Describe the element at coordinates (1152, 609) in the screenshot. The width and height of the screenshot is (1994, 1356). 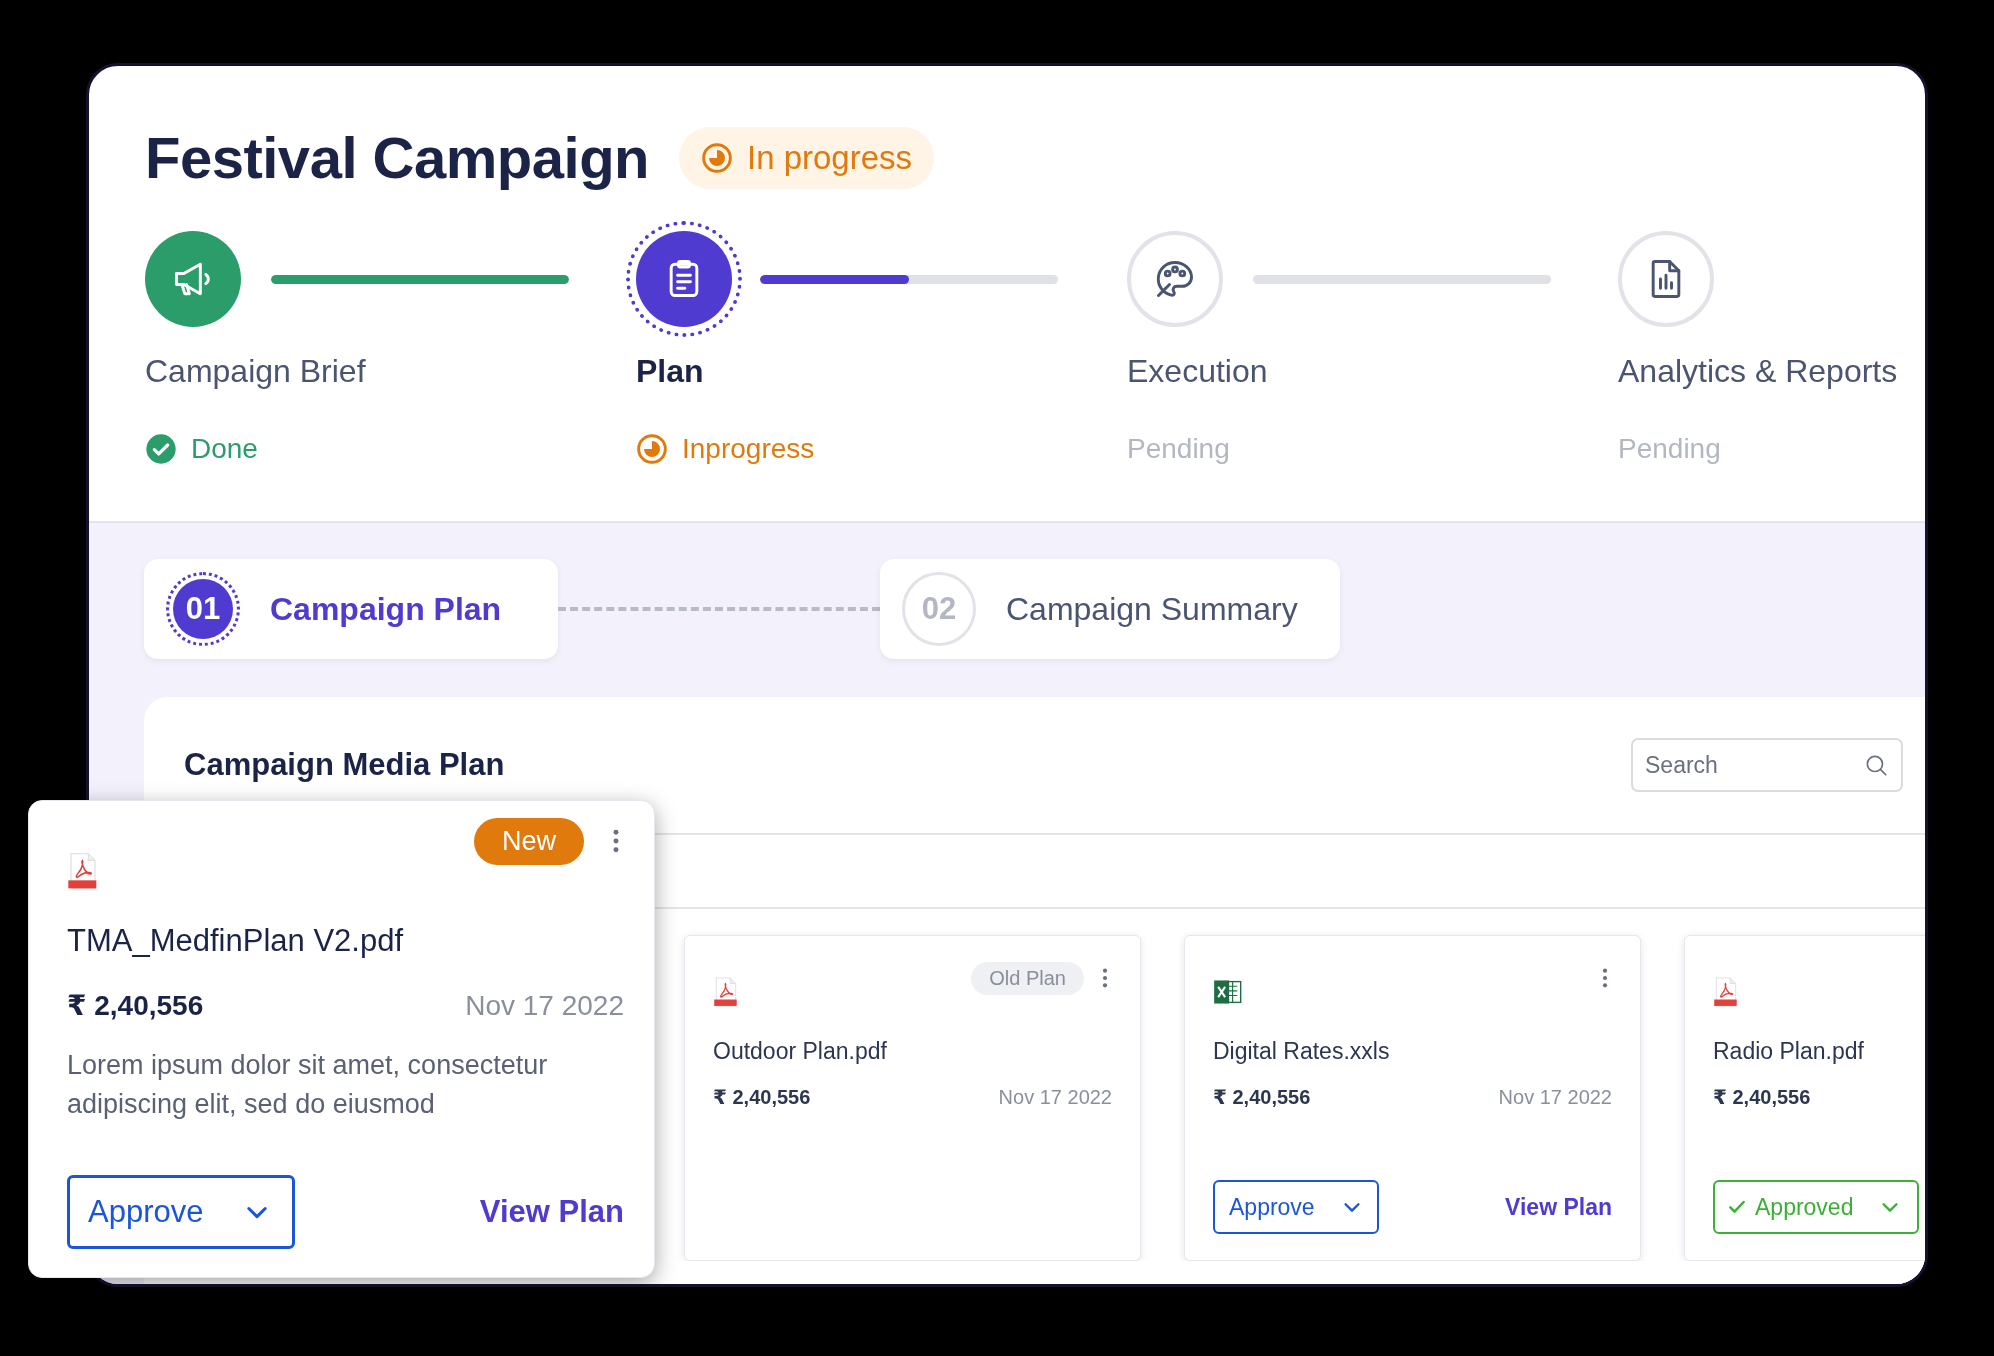
I see `step-tab-label: Campaign Summary` at that location.